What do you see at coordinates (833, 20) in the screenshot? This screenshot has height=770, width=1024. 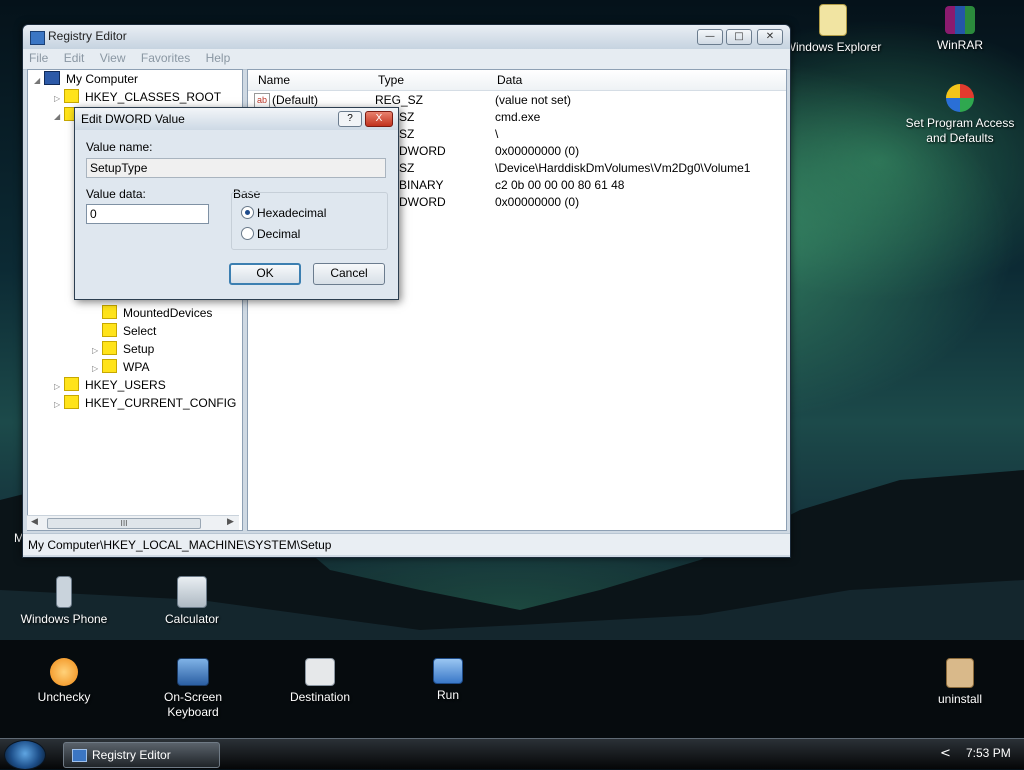 I see `magnifier-folder-icon` at bounding box center [833, 20].